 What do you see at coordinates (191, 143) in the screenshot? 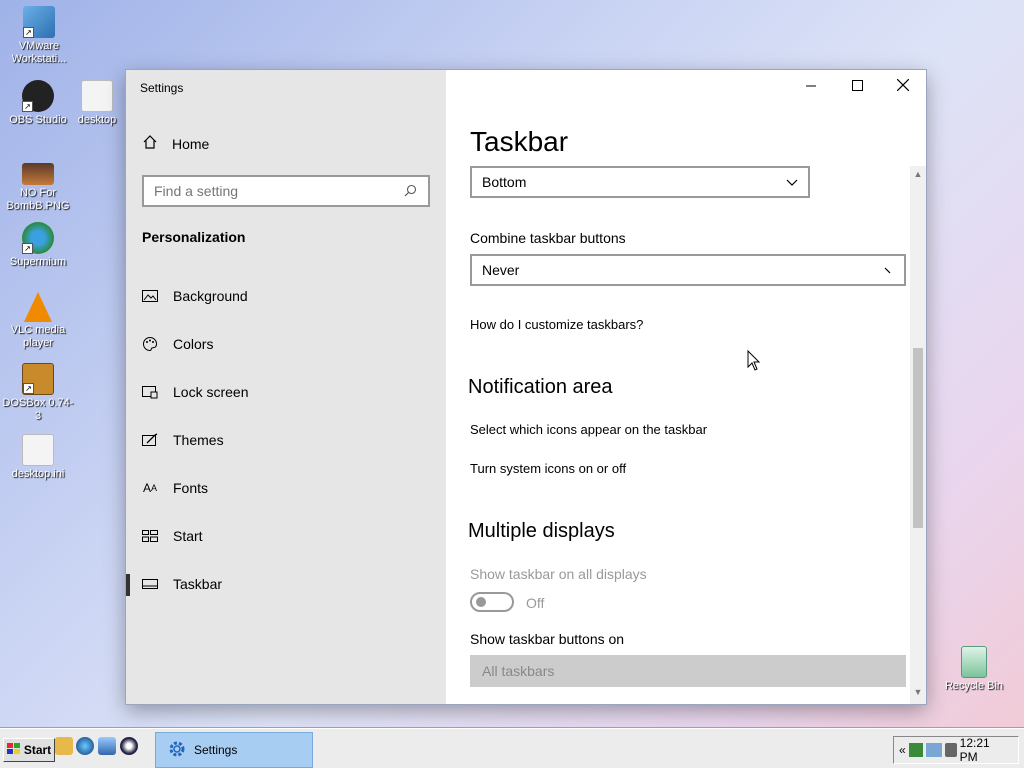
I see `nav-home-label: Home` at bounding box center [191, 143].